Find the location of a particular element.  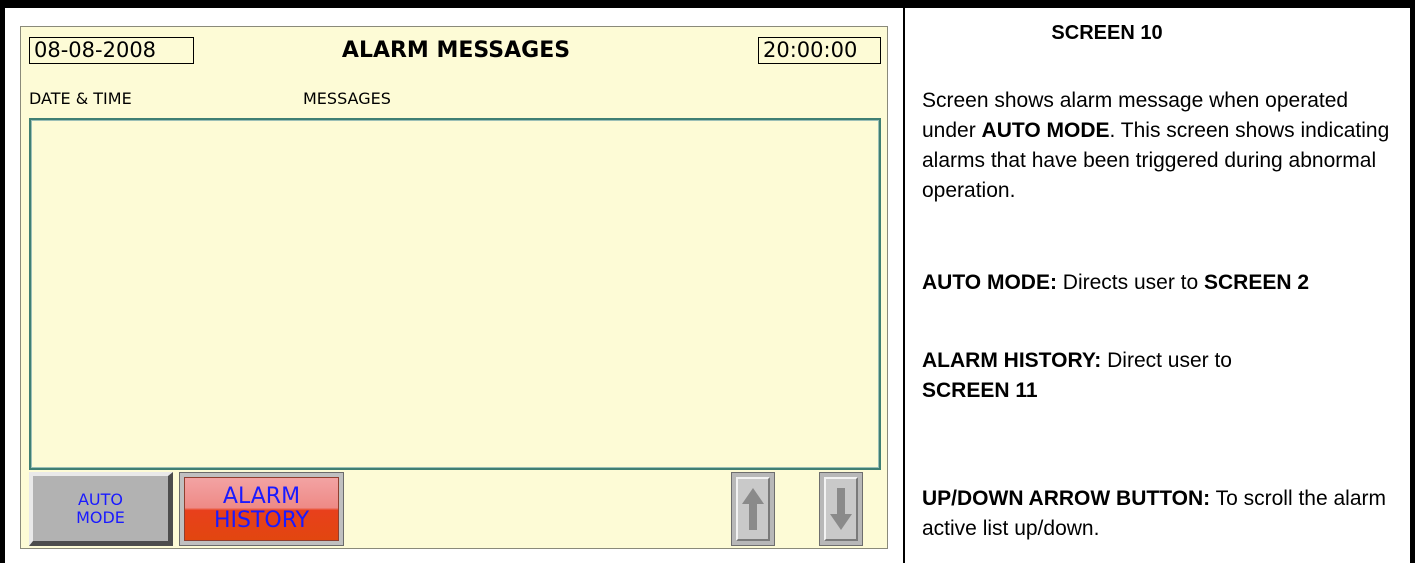

desc-bold-text: UP/DOWN ARROW BUTTON: is located at coordinates (1066, 498).